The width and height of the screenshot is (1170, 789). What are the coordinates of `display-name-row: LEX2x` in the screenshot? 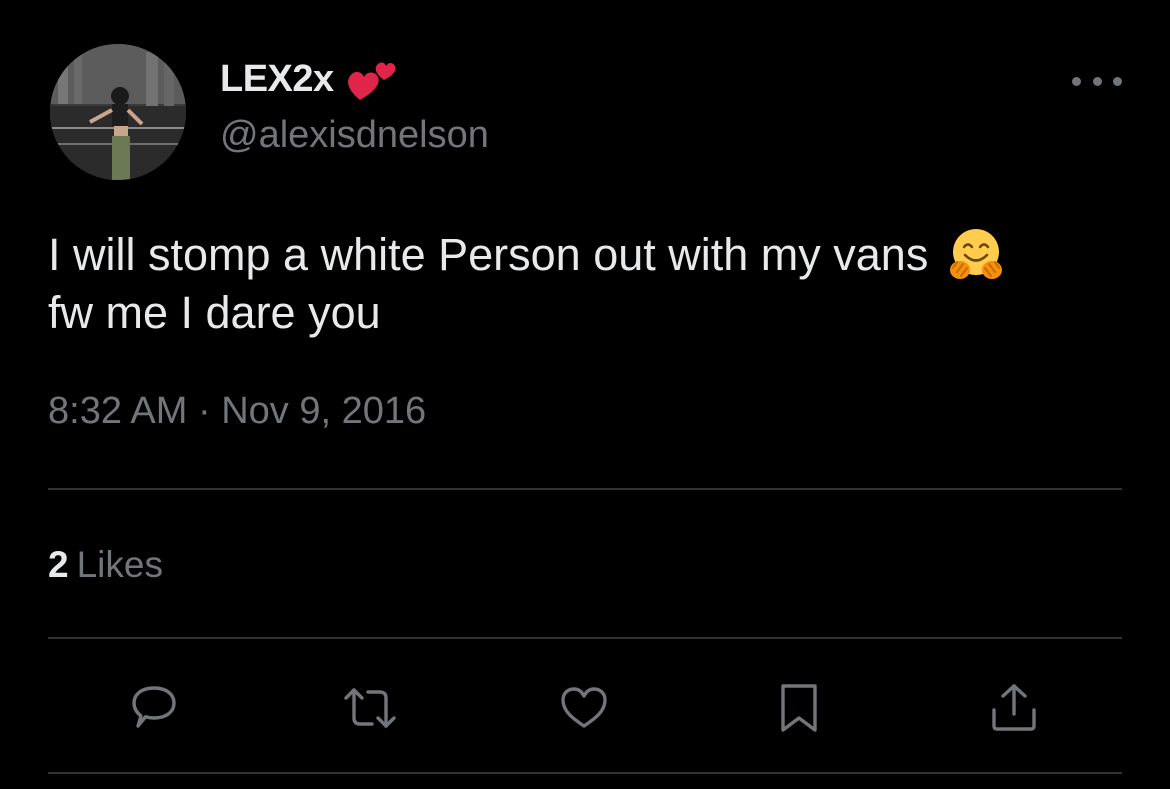 It's located at (310, 79).